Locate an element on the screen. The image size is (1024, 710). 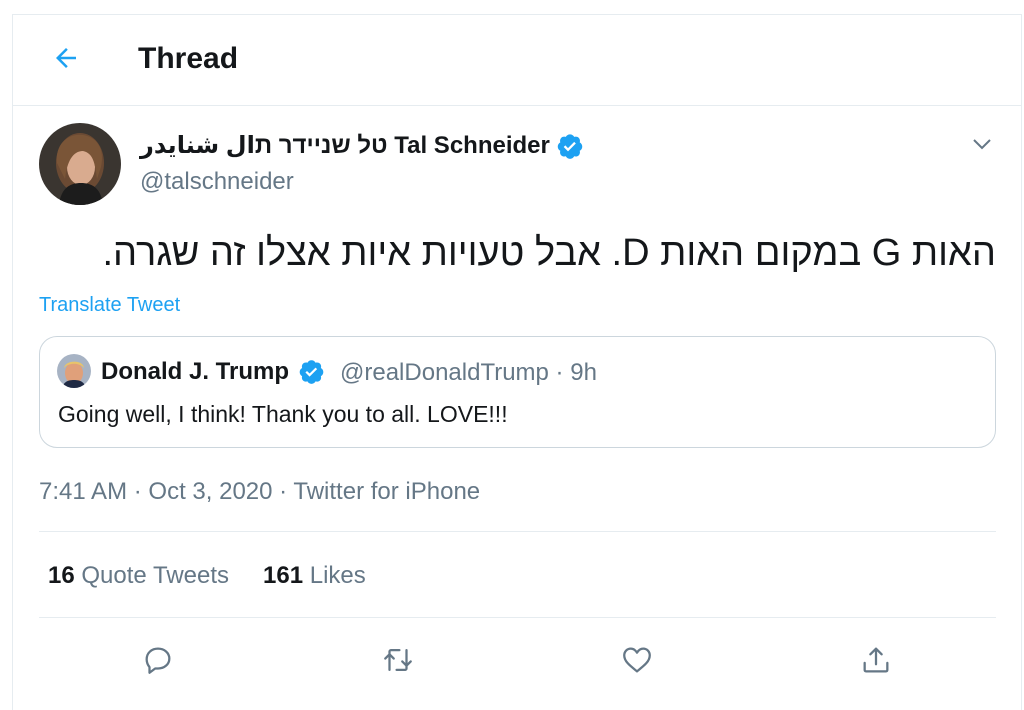
like-icon is located at coordinates (637, 660).